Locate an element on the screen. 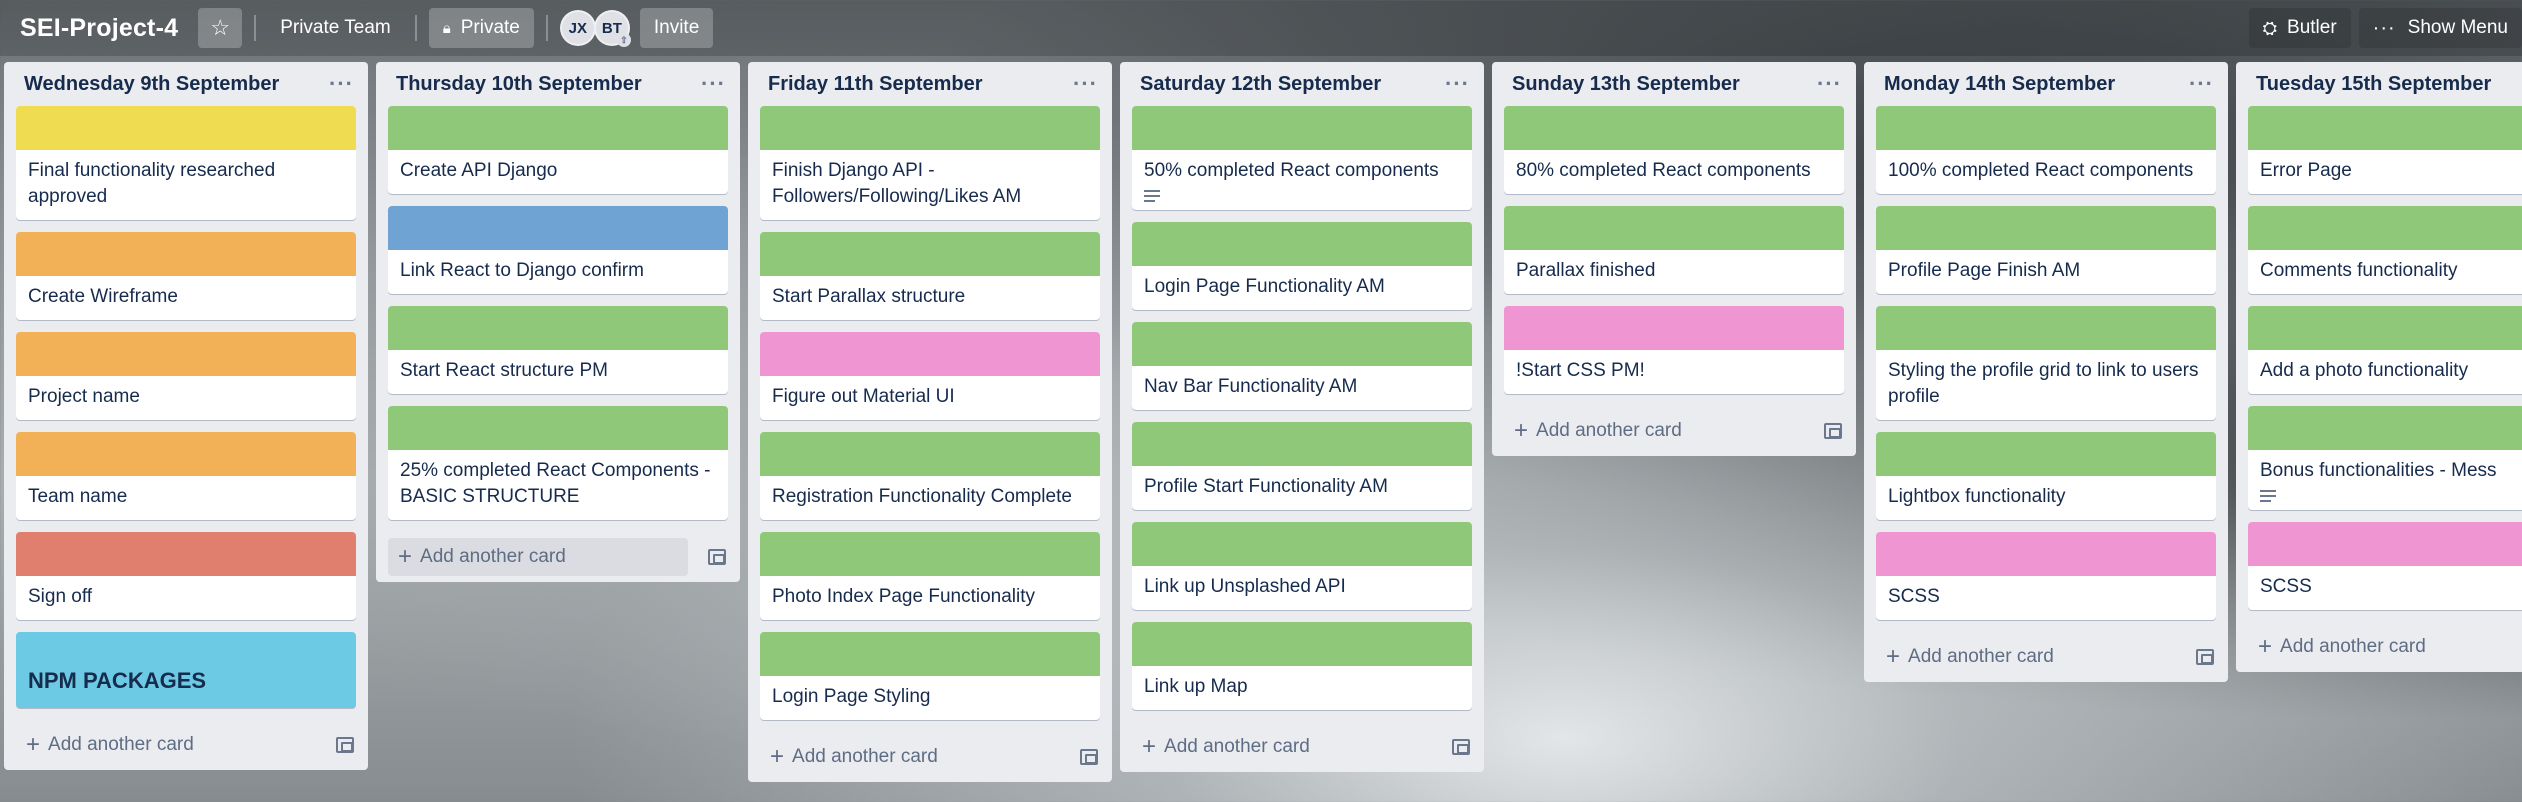 The height and width of the screenshot is (802, 2522). card: Nav Bar Functionality AM is located at coordinates (1302, 366).